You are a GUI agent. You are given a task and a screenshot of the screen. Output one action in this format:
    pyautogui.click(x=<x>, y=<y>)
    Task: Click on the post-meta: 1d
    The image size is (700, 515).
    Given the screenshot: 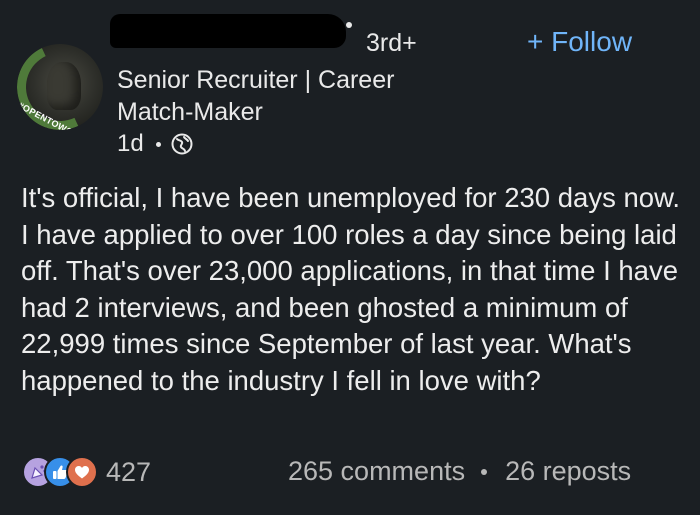 What is the action you would take?
    pyautogui.click(x=155, y=144)
    